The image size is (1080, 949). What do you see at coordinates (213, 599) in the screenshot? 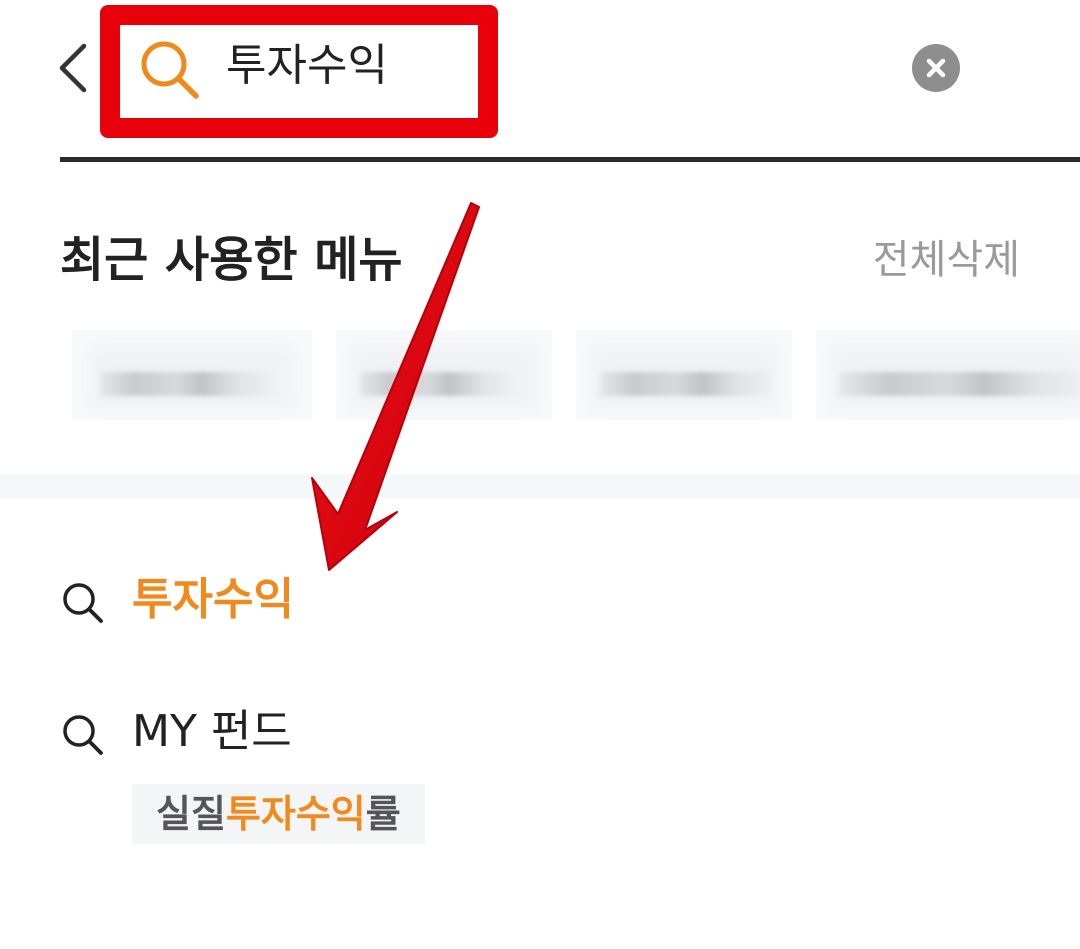
I see `search-result-label: 투자수익` at bounding box center [213, 599].